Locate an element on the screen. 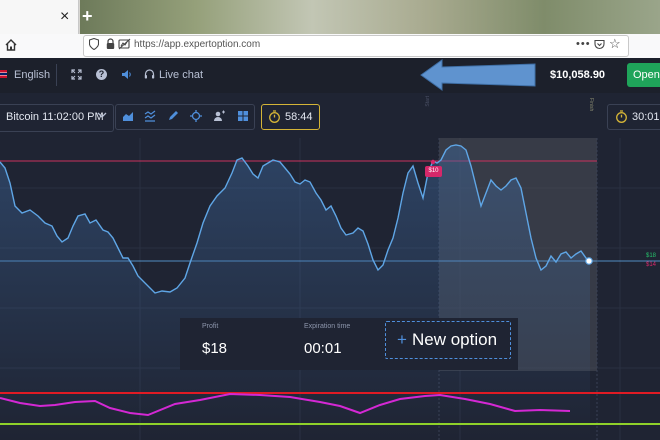  fullscreen-icon is located at coordinates (76, 74).